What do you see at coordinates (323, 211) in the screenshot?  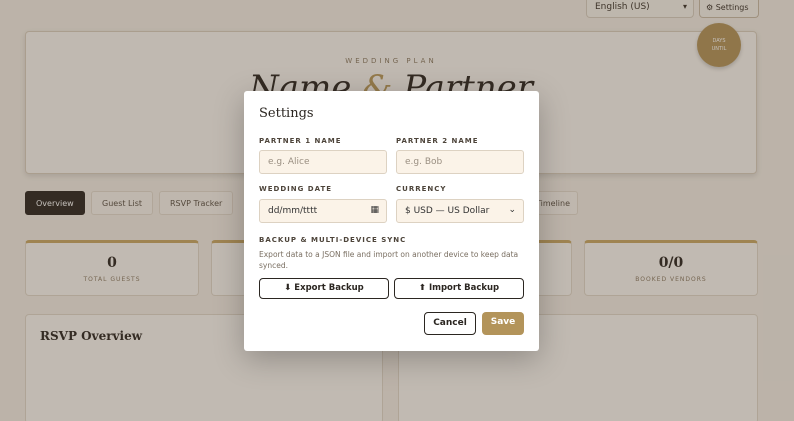 I see `wedding-date-input: dd/mm/tttt ▦` at bounding box center [323, 211].